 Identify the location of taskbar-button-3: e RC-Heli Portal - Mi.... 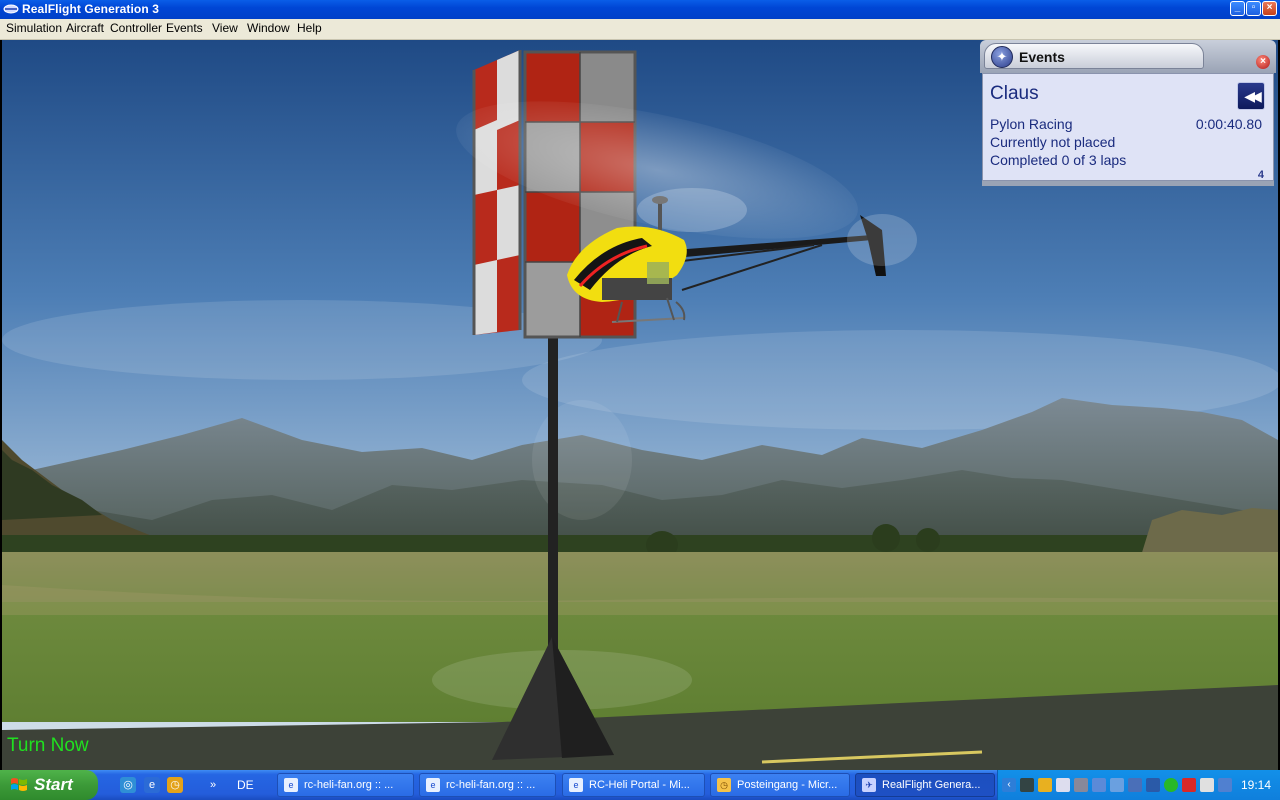
(633, 785).